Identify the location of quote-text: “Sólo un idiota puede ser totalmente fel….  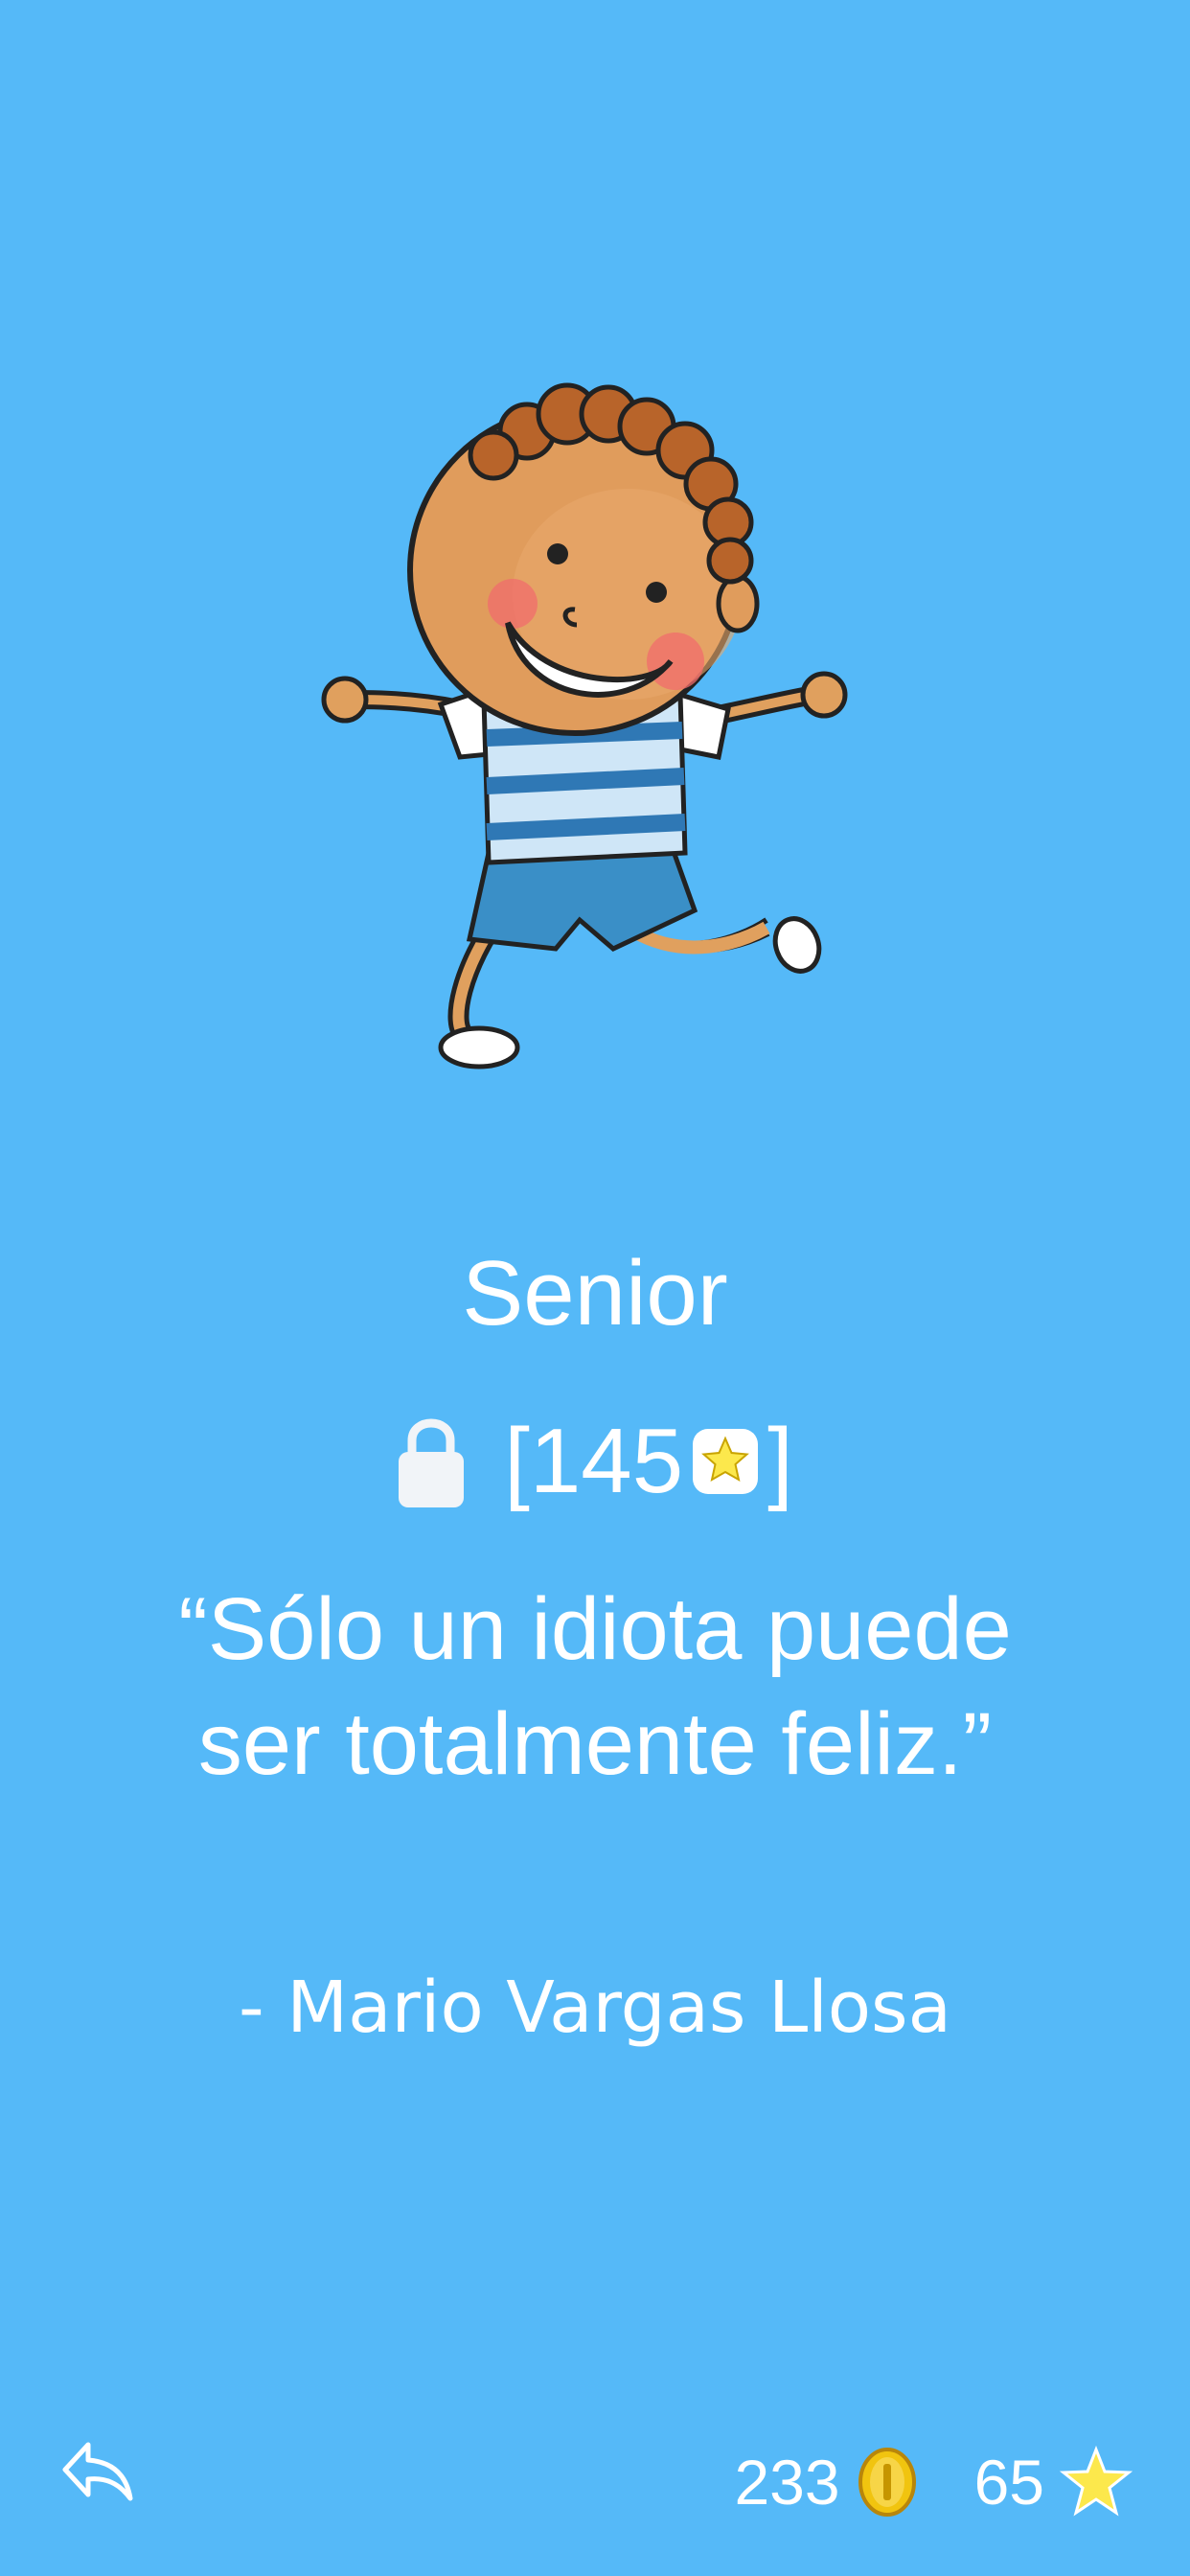
(595, 1686).